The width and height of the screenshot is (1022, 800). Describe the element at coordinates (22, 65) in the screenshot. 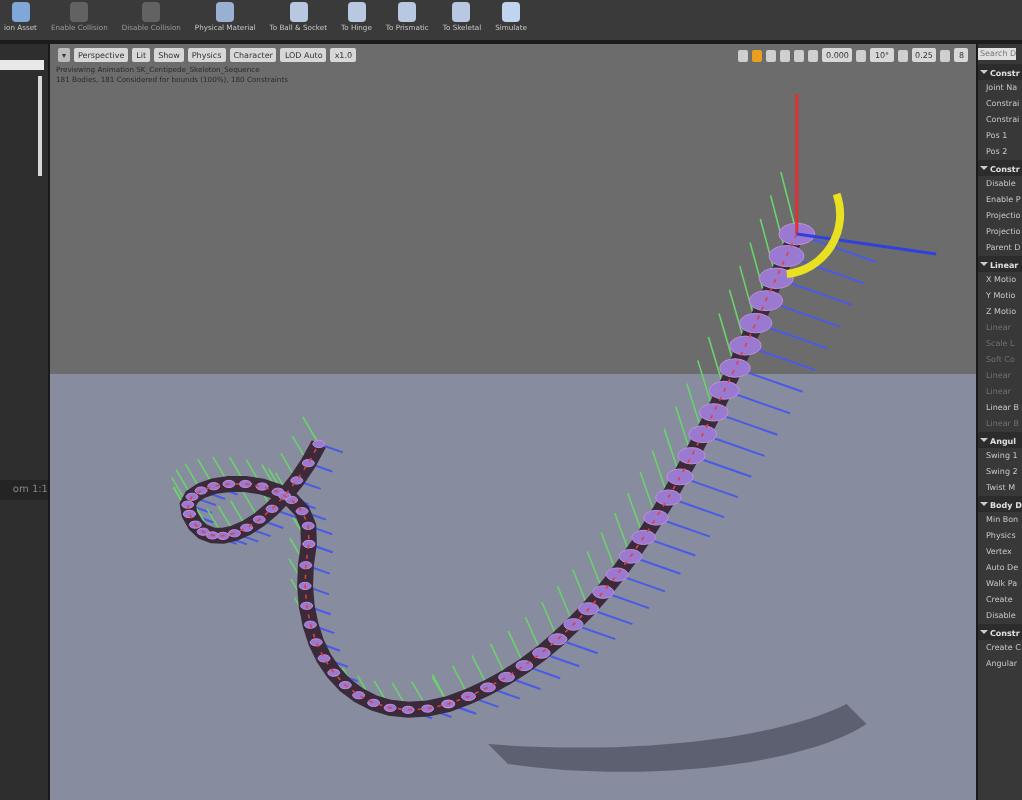

I see `search-field` at that location.